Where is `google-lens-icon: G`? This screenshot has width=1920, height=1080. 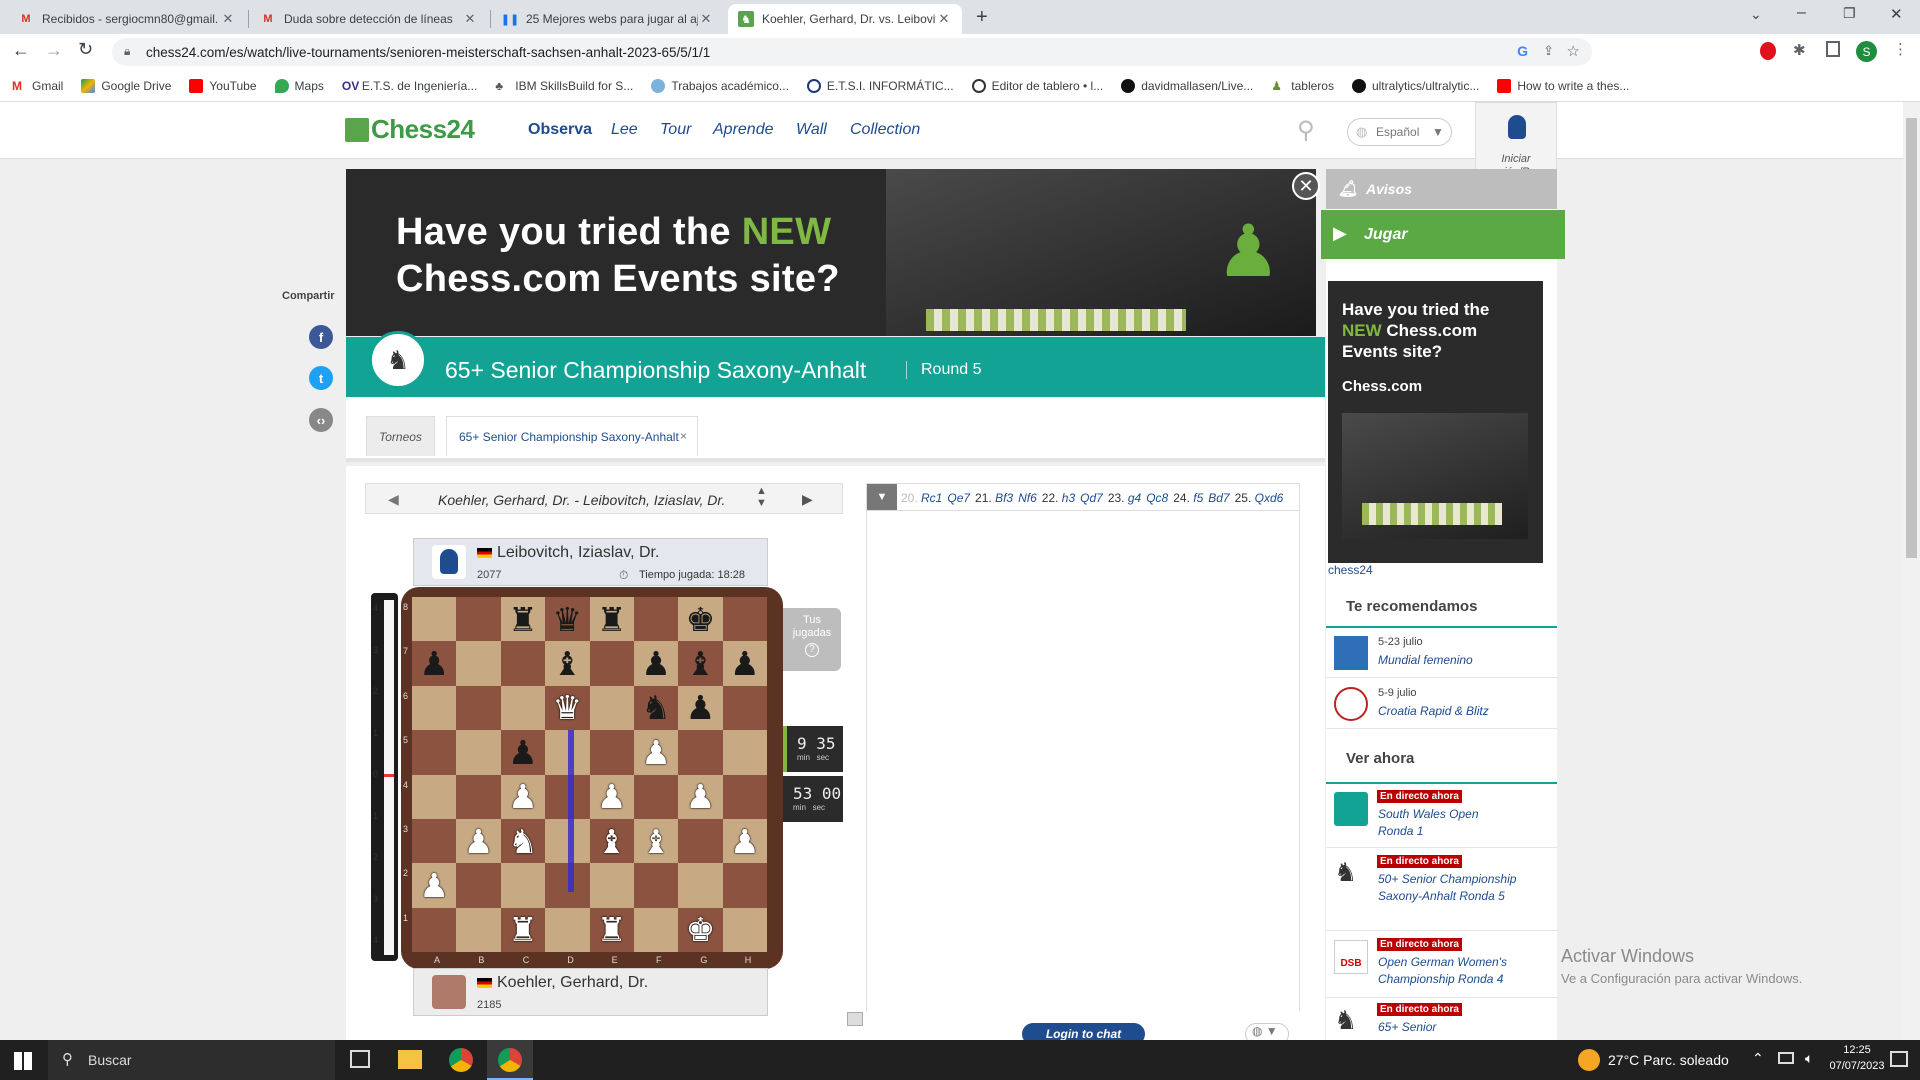
google-lens-icon: G is located at coordinates (1522, 51).